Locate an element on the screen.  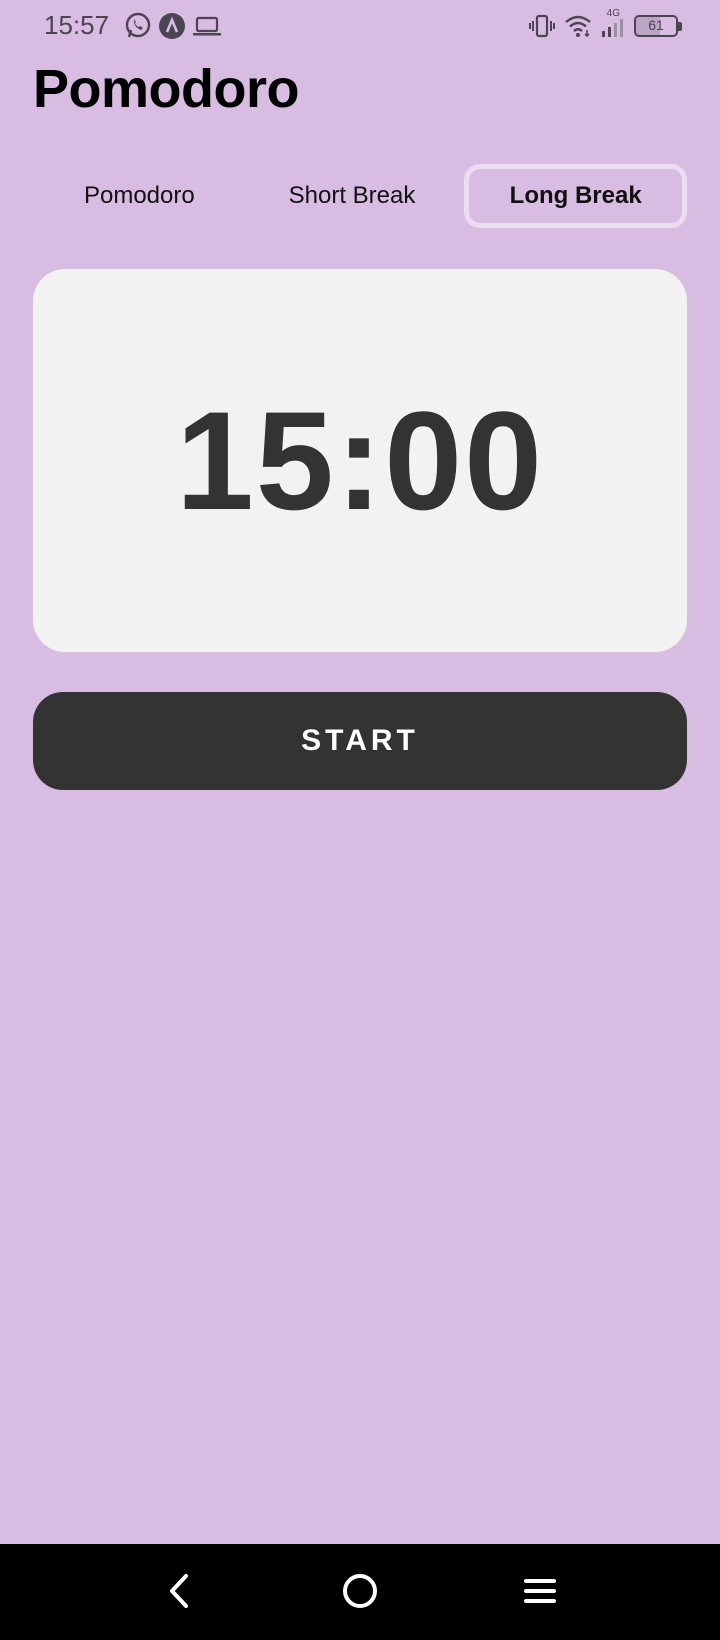
tab-long-break: Long Break is located at coordinates (576, 196).